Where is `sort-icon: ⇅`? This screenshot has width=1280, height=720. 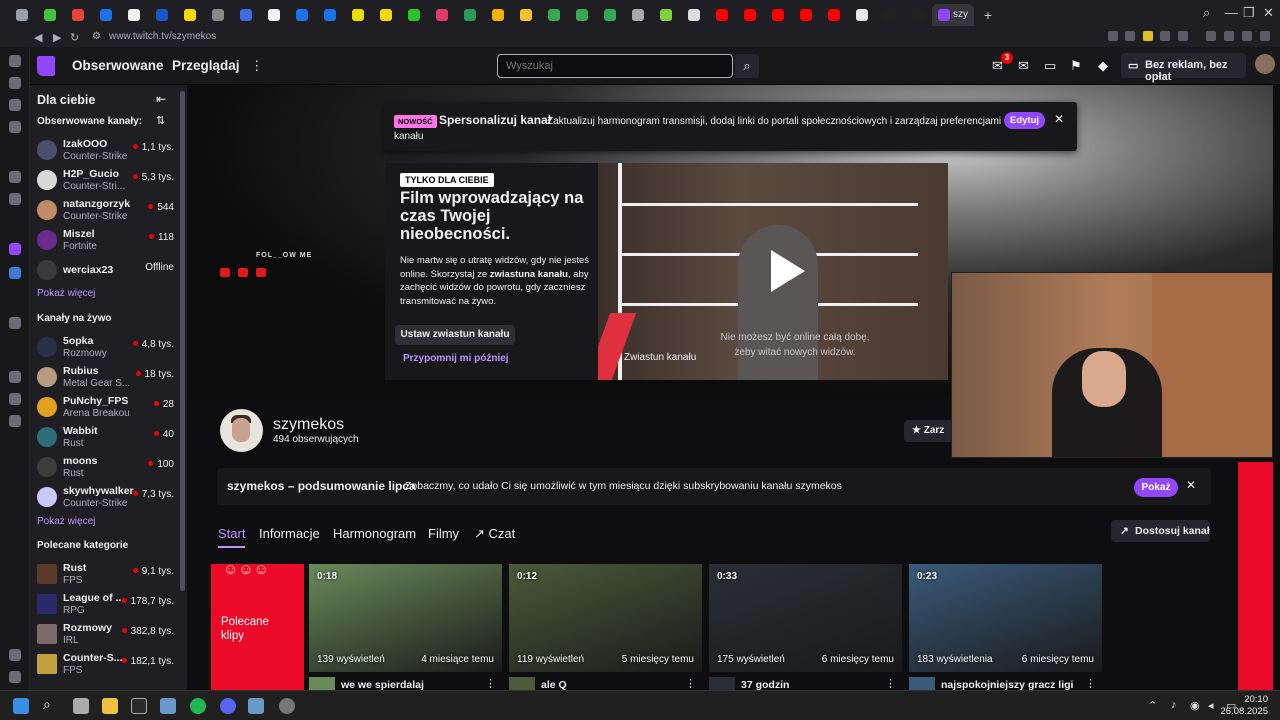
sort-icon: ⇅ is located at coordinates (160, 120).